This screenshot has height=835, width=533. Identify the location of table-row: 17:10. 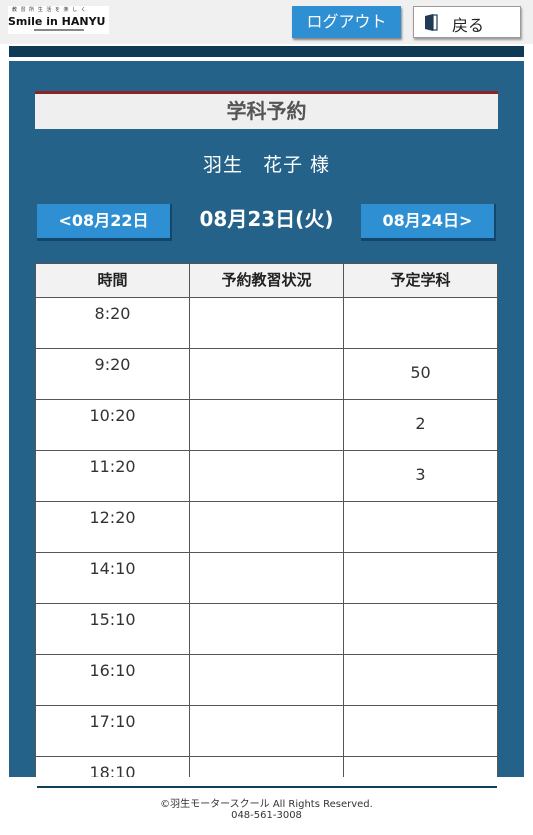
(266, 731).